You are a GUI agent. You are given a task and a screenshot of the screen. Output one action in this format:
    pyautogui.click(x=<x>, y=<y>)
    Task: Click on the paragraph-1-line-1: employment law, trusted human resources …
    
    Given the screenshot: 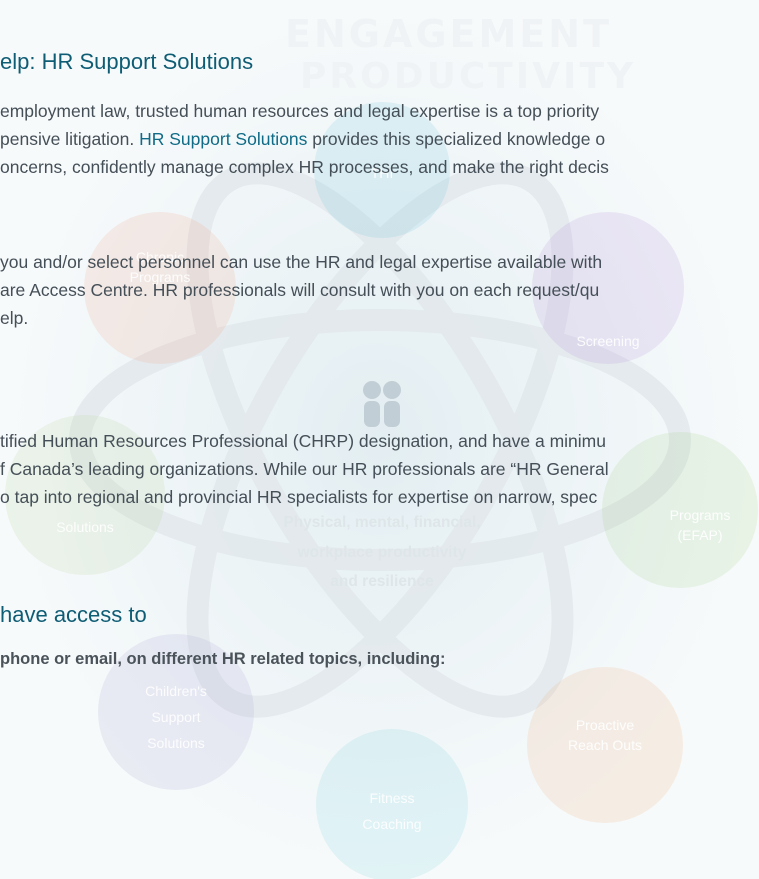 What is the action you would take?
    pyautogui.click(x=300, y=111)
    